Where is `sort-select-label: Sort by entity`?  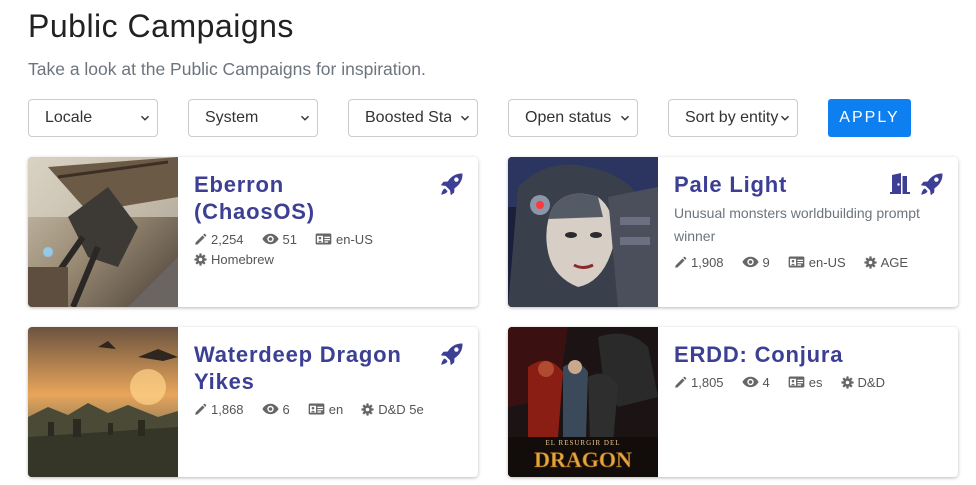 sort-select-label: Sort by entity is located at coordinates (732, 117).